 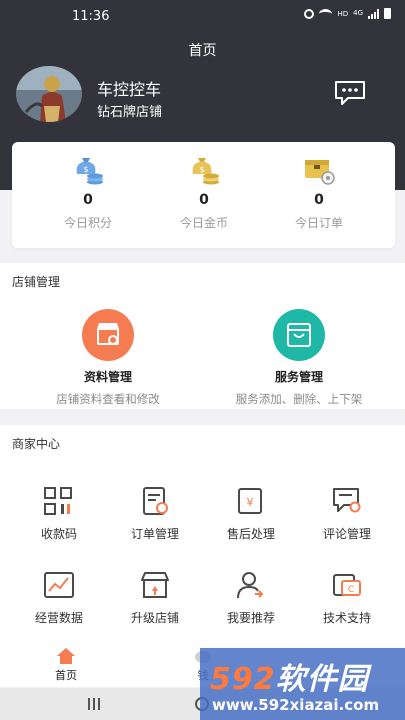 I want to click on profile-management-button: 资料管理 店铺资料查看和修改, so click(x=108, y=358).